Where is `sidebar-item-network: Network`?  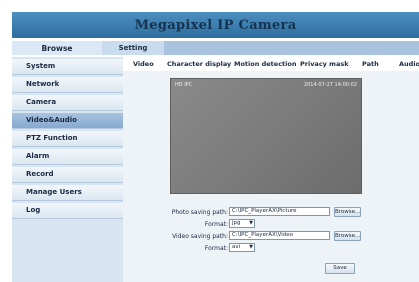
sidebar-item-network: Network is located at coordinates (67, 85).